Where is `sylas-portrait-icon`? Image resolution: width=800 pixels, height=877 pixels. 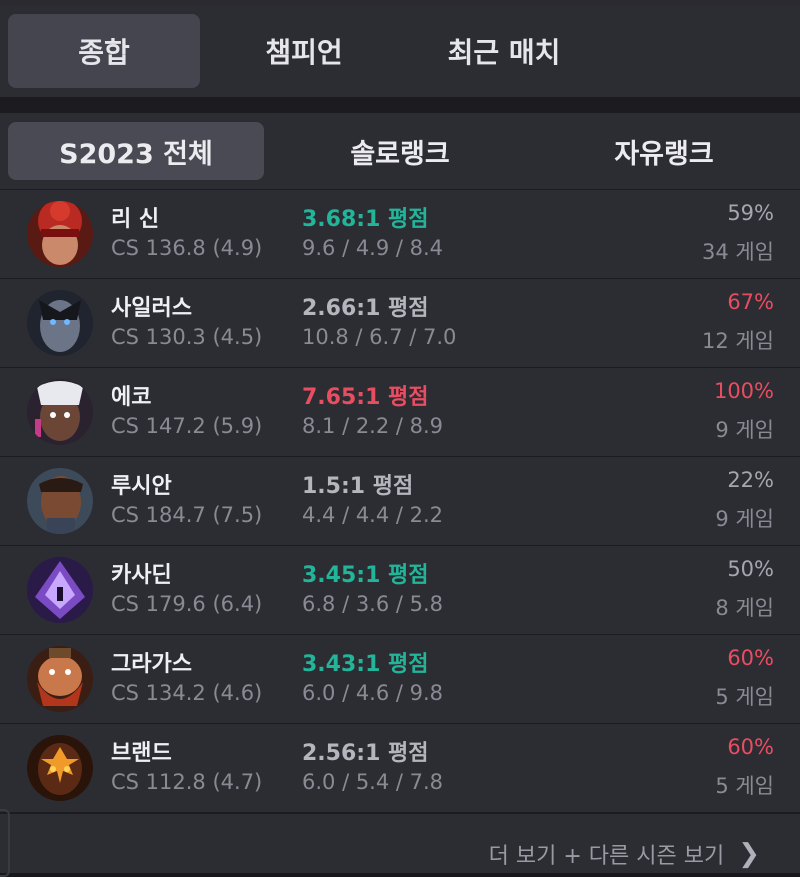
sylas-portrait-icon is located at coordinates (60, 323).